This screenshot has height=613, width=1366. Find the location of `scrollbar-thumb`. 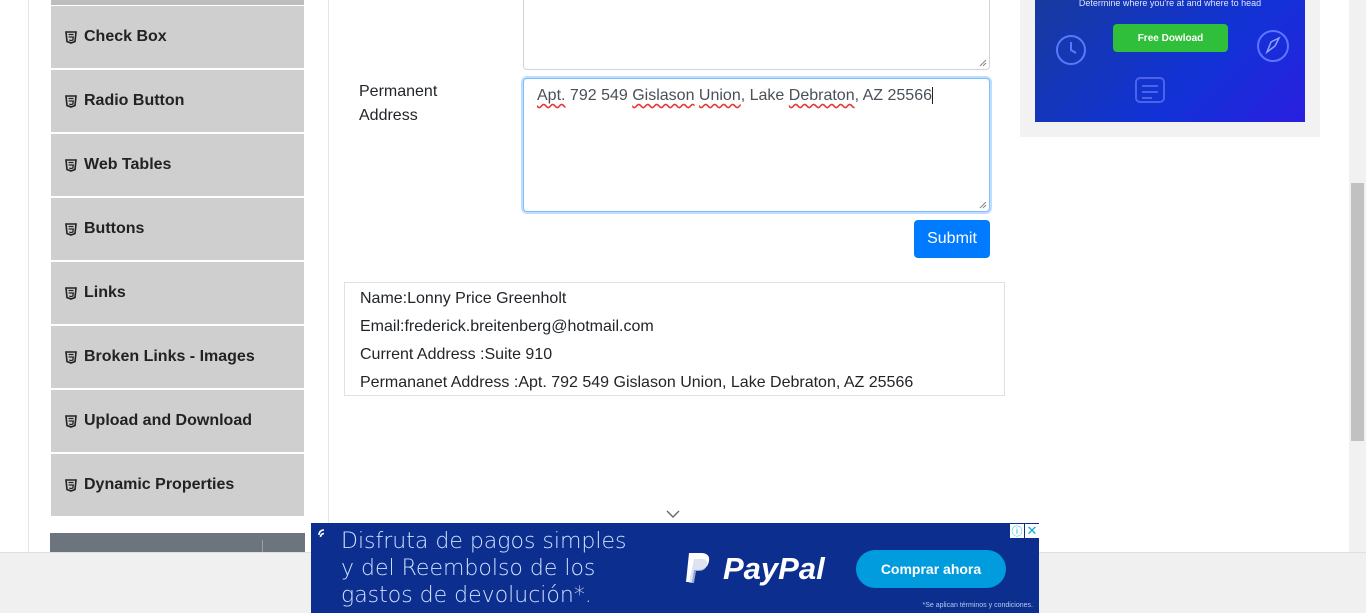

scrollbar-thumb is located at coordinates (1357, 312).